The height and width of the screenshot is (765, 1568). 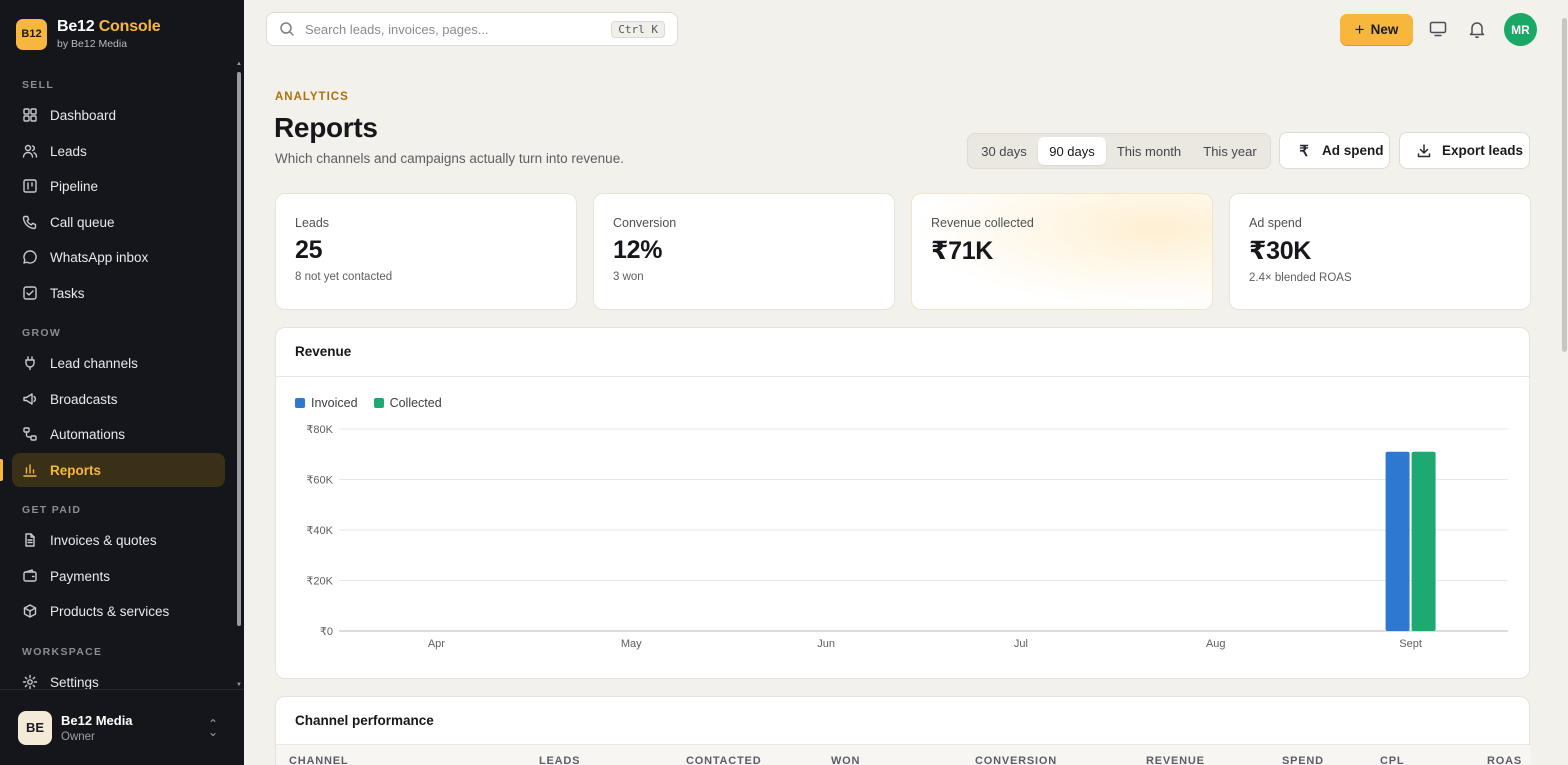 I want to click on sidebar-item-leads: Leads, so click(x=118, y=151).